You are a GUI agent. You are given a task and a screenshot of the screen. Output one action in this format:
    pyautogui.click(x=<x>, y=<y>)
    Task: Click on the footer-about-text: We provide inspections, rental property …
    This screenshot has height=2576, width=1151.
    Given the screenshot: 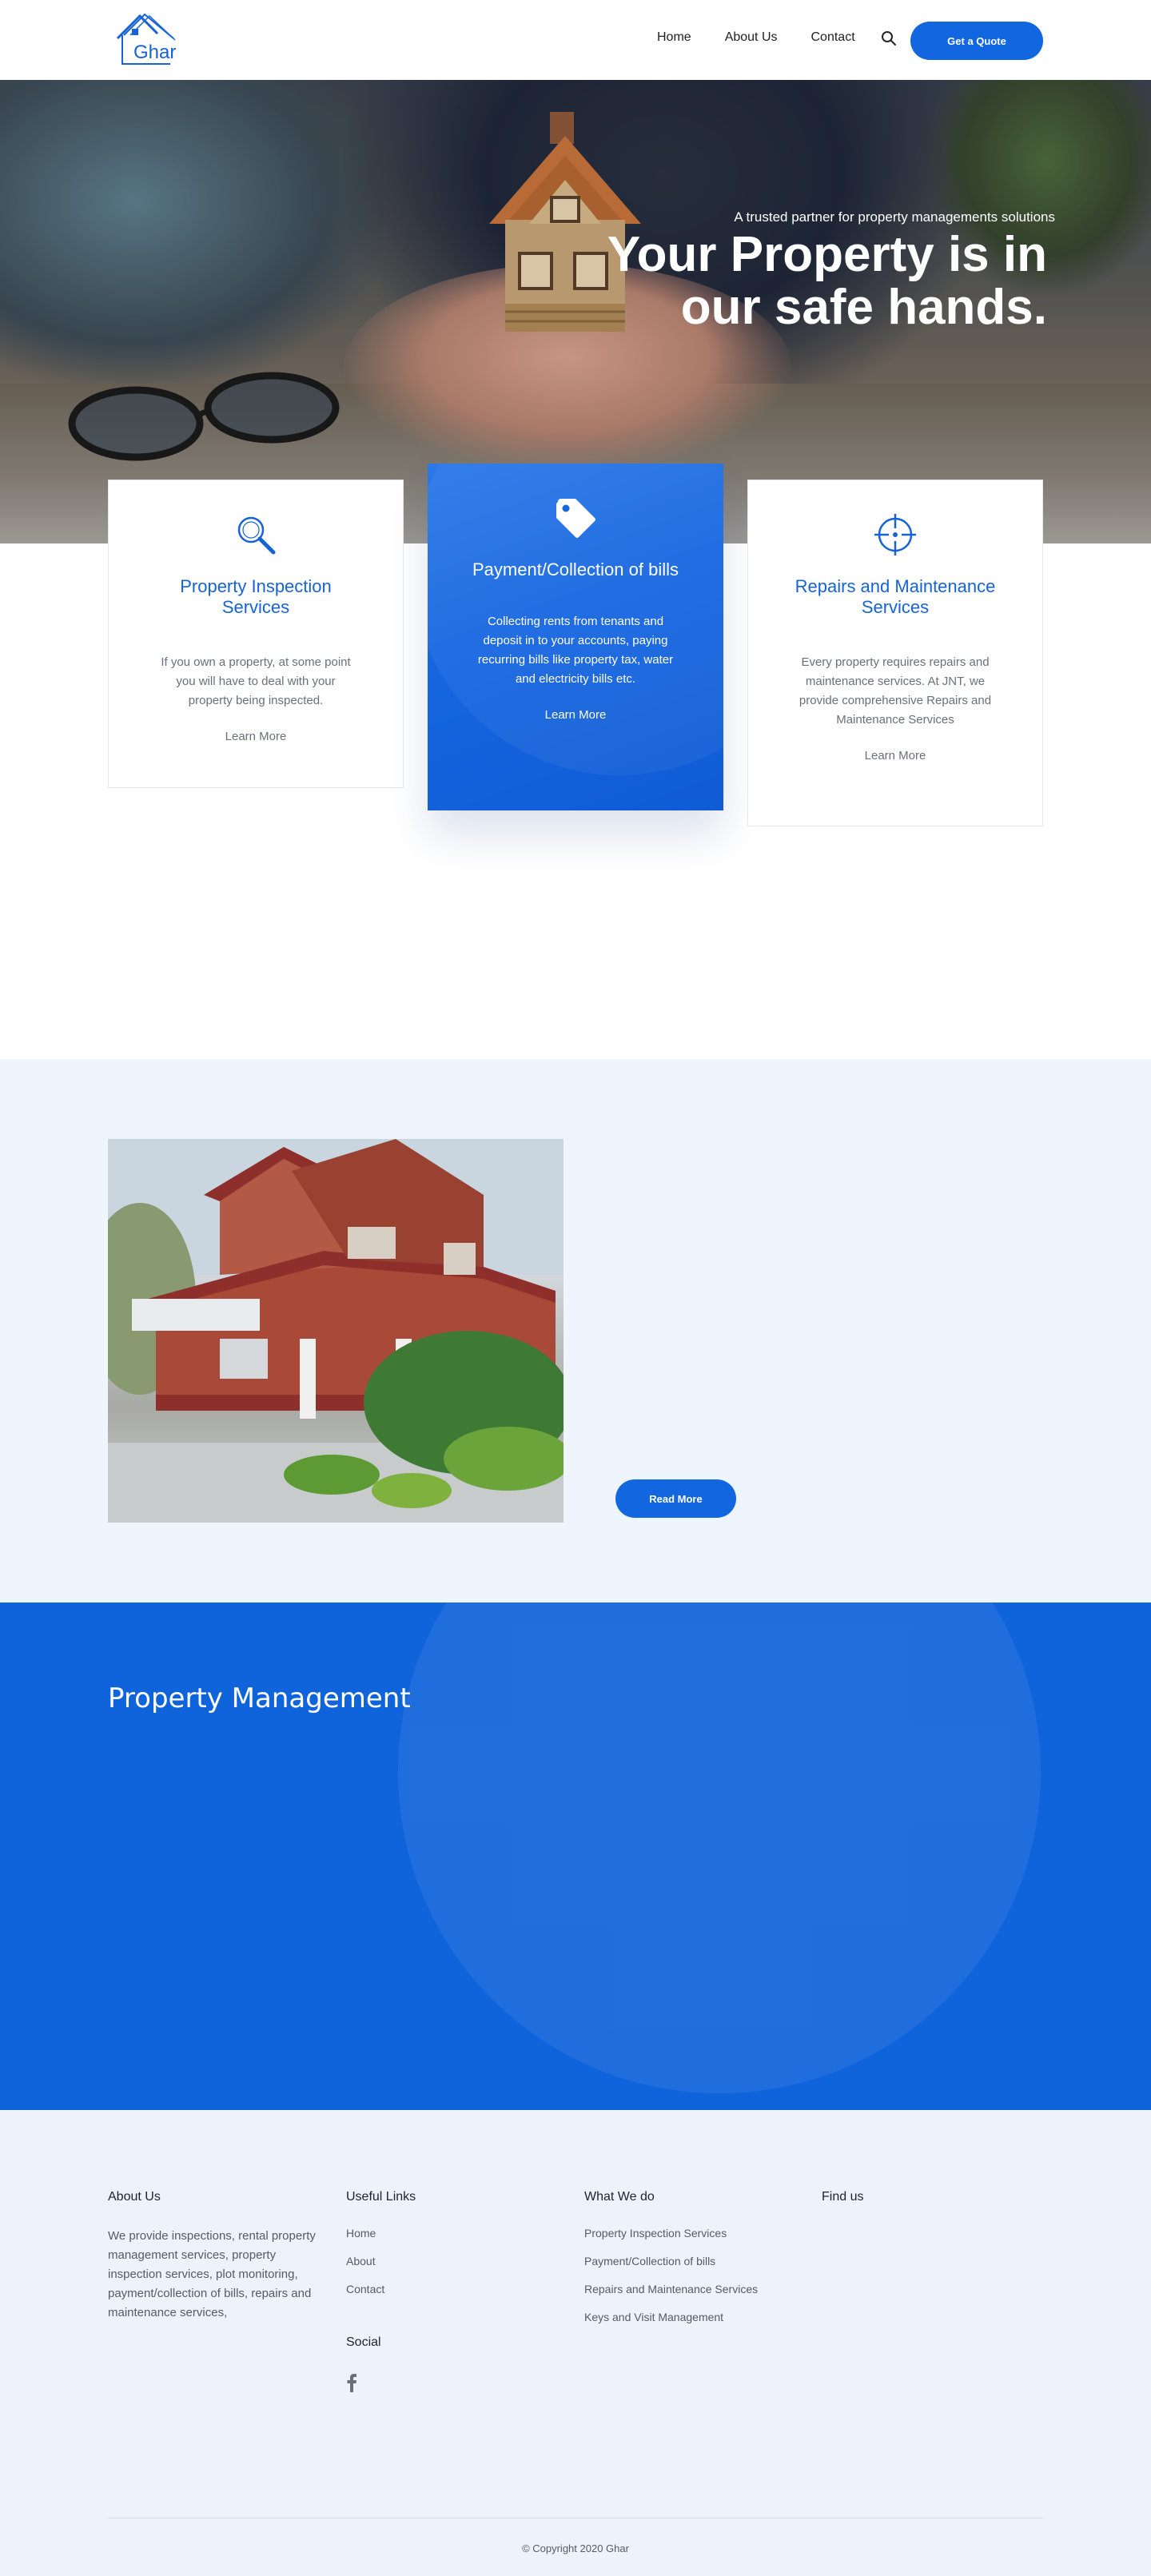 What is the action you would take?
    pyautogui.click(x=212, y=2274)
    